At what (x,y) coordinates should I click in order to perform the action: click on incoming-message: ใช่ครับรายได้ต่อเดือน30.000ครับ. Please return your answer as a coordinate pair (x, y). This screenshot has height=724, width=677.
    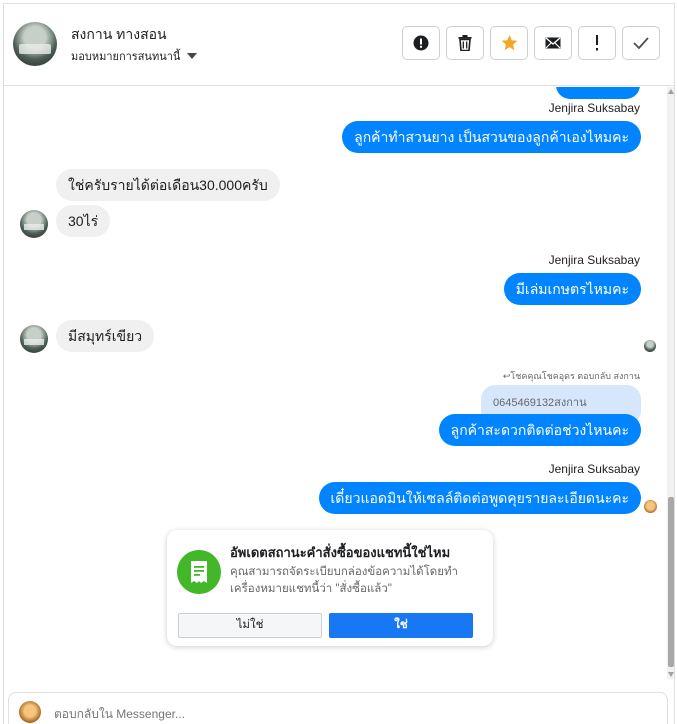
    Looking at the image, I should click on (168, 185).